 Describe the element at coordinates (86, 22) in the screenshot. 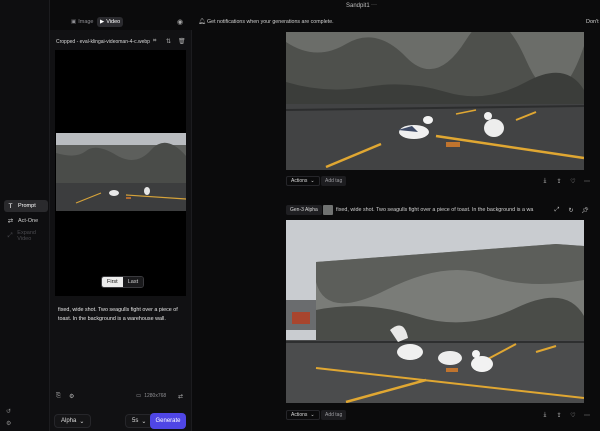

I see `tab-image-label: Image` at that location.